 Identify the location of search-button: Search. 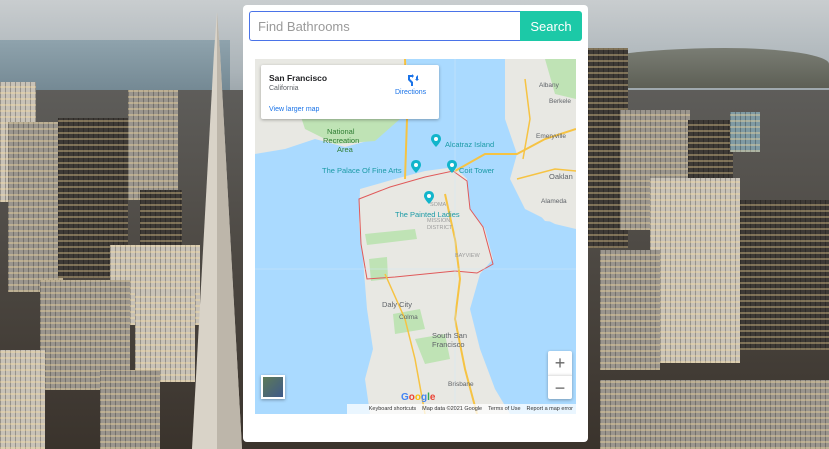
(551, 26).